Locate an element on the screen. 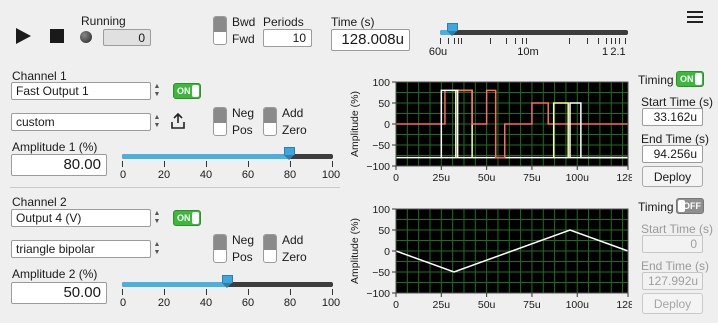 The width and height of the screenshot is (718, 323). channel-1-pos-label: Pos is located at coordinates (242, 130).